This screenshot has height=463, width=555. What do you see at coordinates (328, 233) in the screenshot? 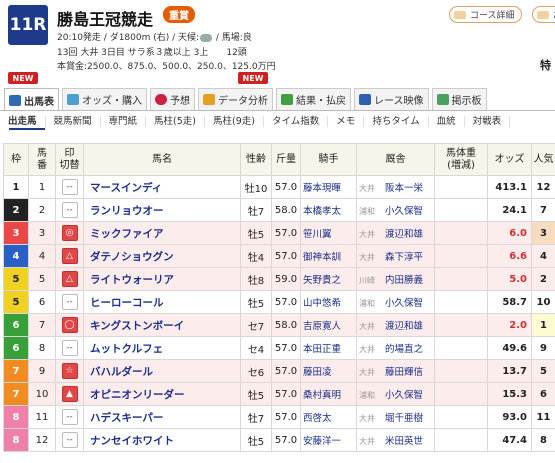
I see `jockey-name: 笹川翼` at bounding box center [328, 233].